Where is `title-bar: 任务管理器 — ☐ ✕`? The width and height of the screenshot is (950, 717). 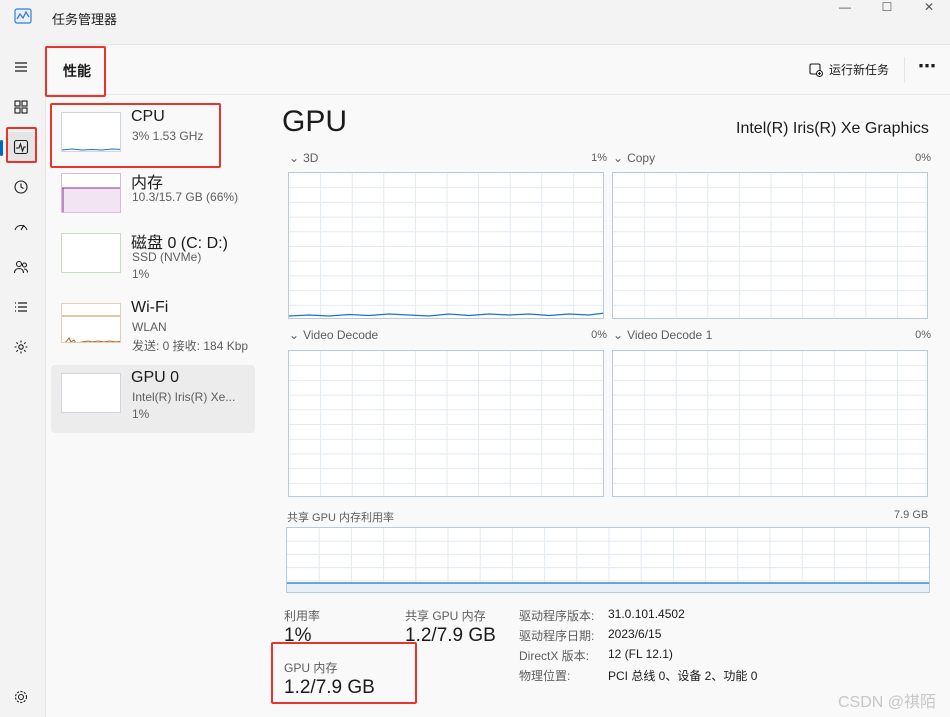
title-bar: 任务管理器 — ☐ ✕ is located at coordinates (475, 22).